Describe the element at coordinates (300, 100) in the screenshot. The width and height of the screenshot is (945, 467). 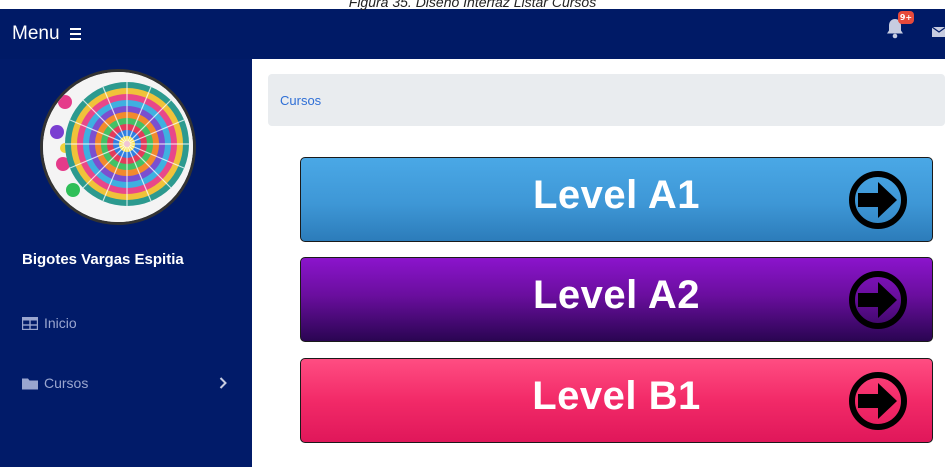
I see `breadcrumb-link-cursos: Cursos` at that location.